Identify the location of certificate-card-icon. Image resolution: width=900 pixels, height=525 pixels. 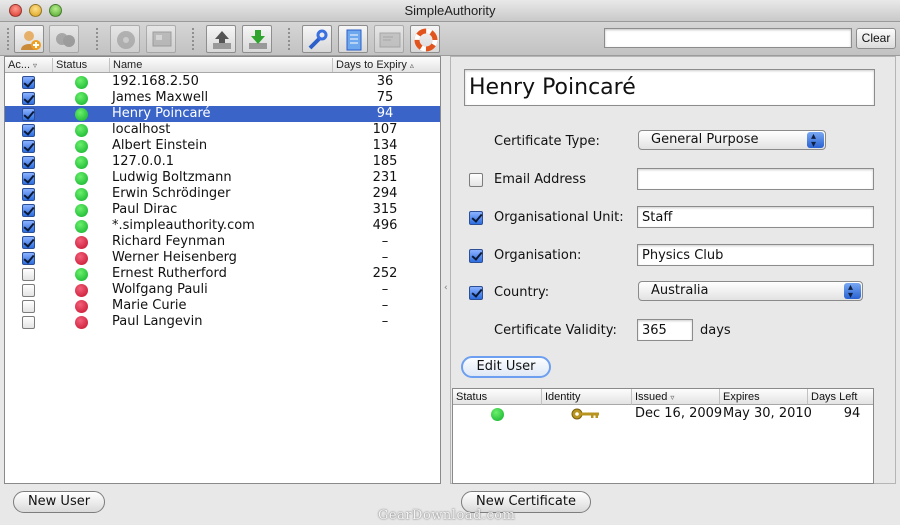
(390, 40).